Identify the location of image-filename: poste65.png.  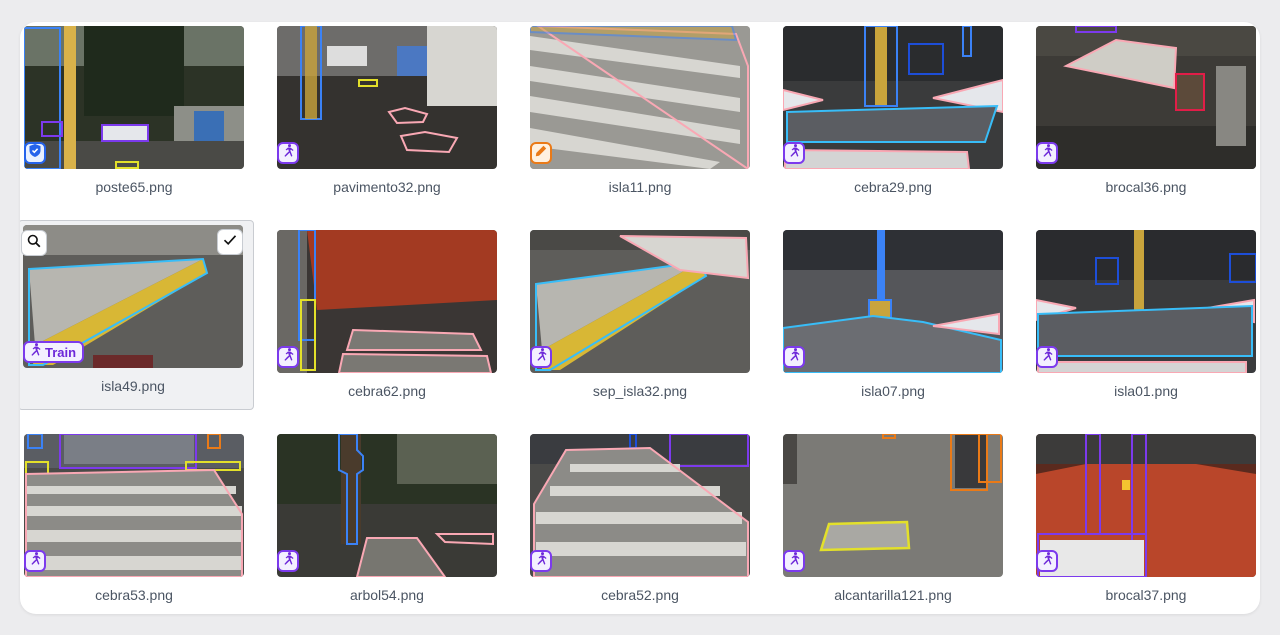
(134, 187).